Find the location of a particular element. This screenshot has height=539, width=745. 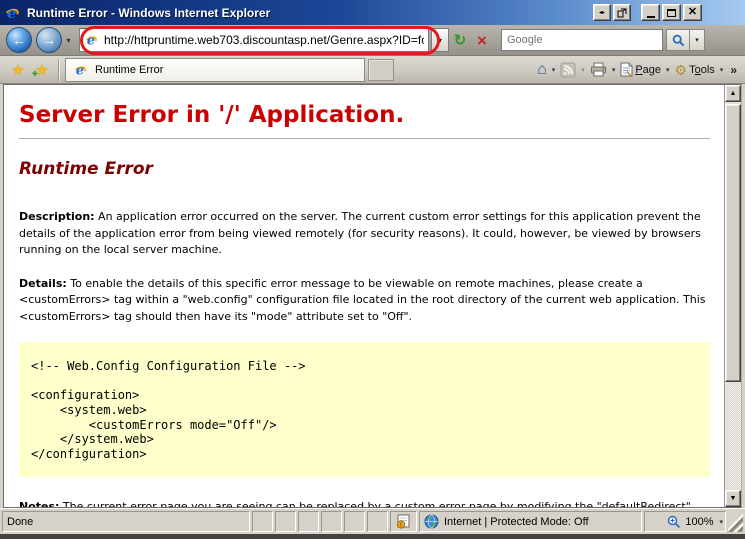

favorites-center-button: ★ is located at coordinates (18, 70).